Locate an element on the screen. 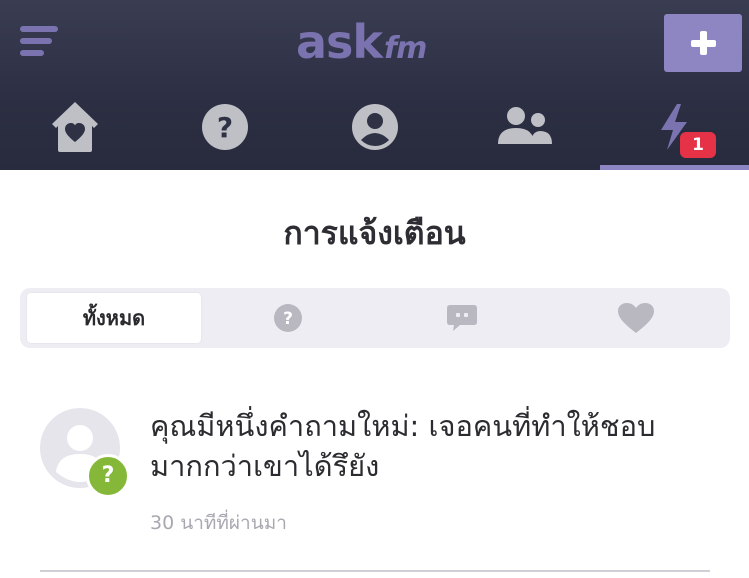  filter-tab-all-label: ทั้งหมด is located at coordinates (114, 318).